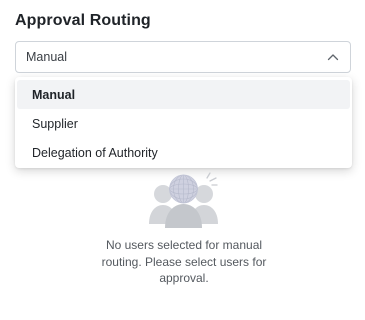  I want to click on menu-option-label: Manual, so click(54, 94).